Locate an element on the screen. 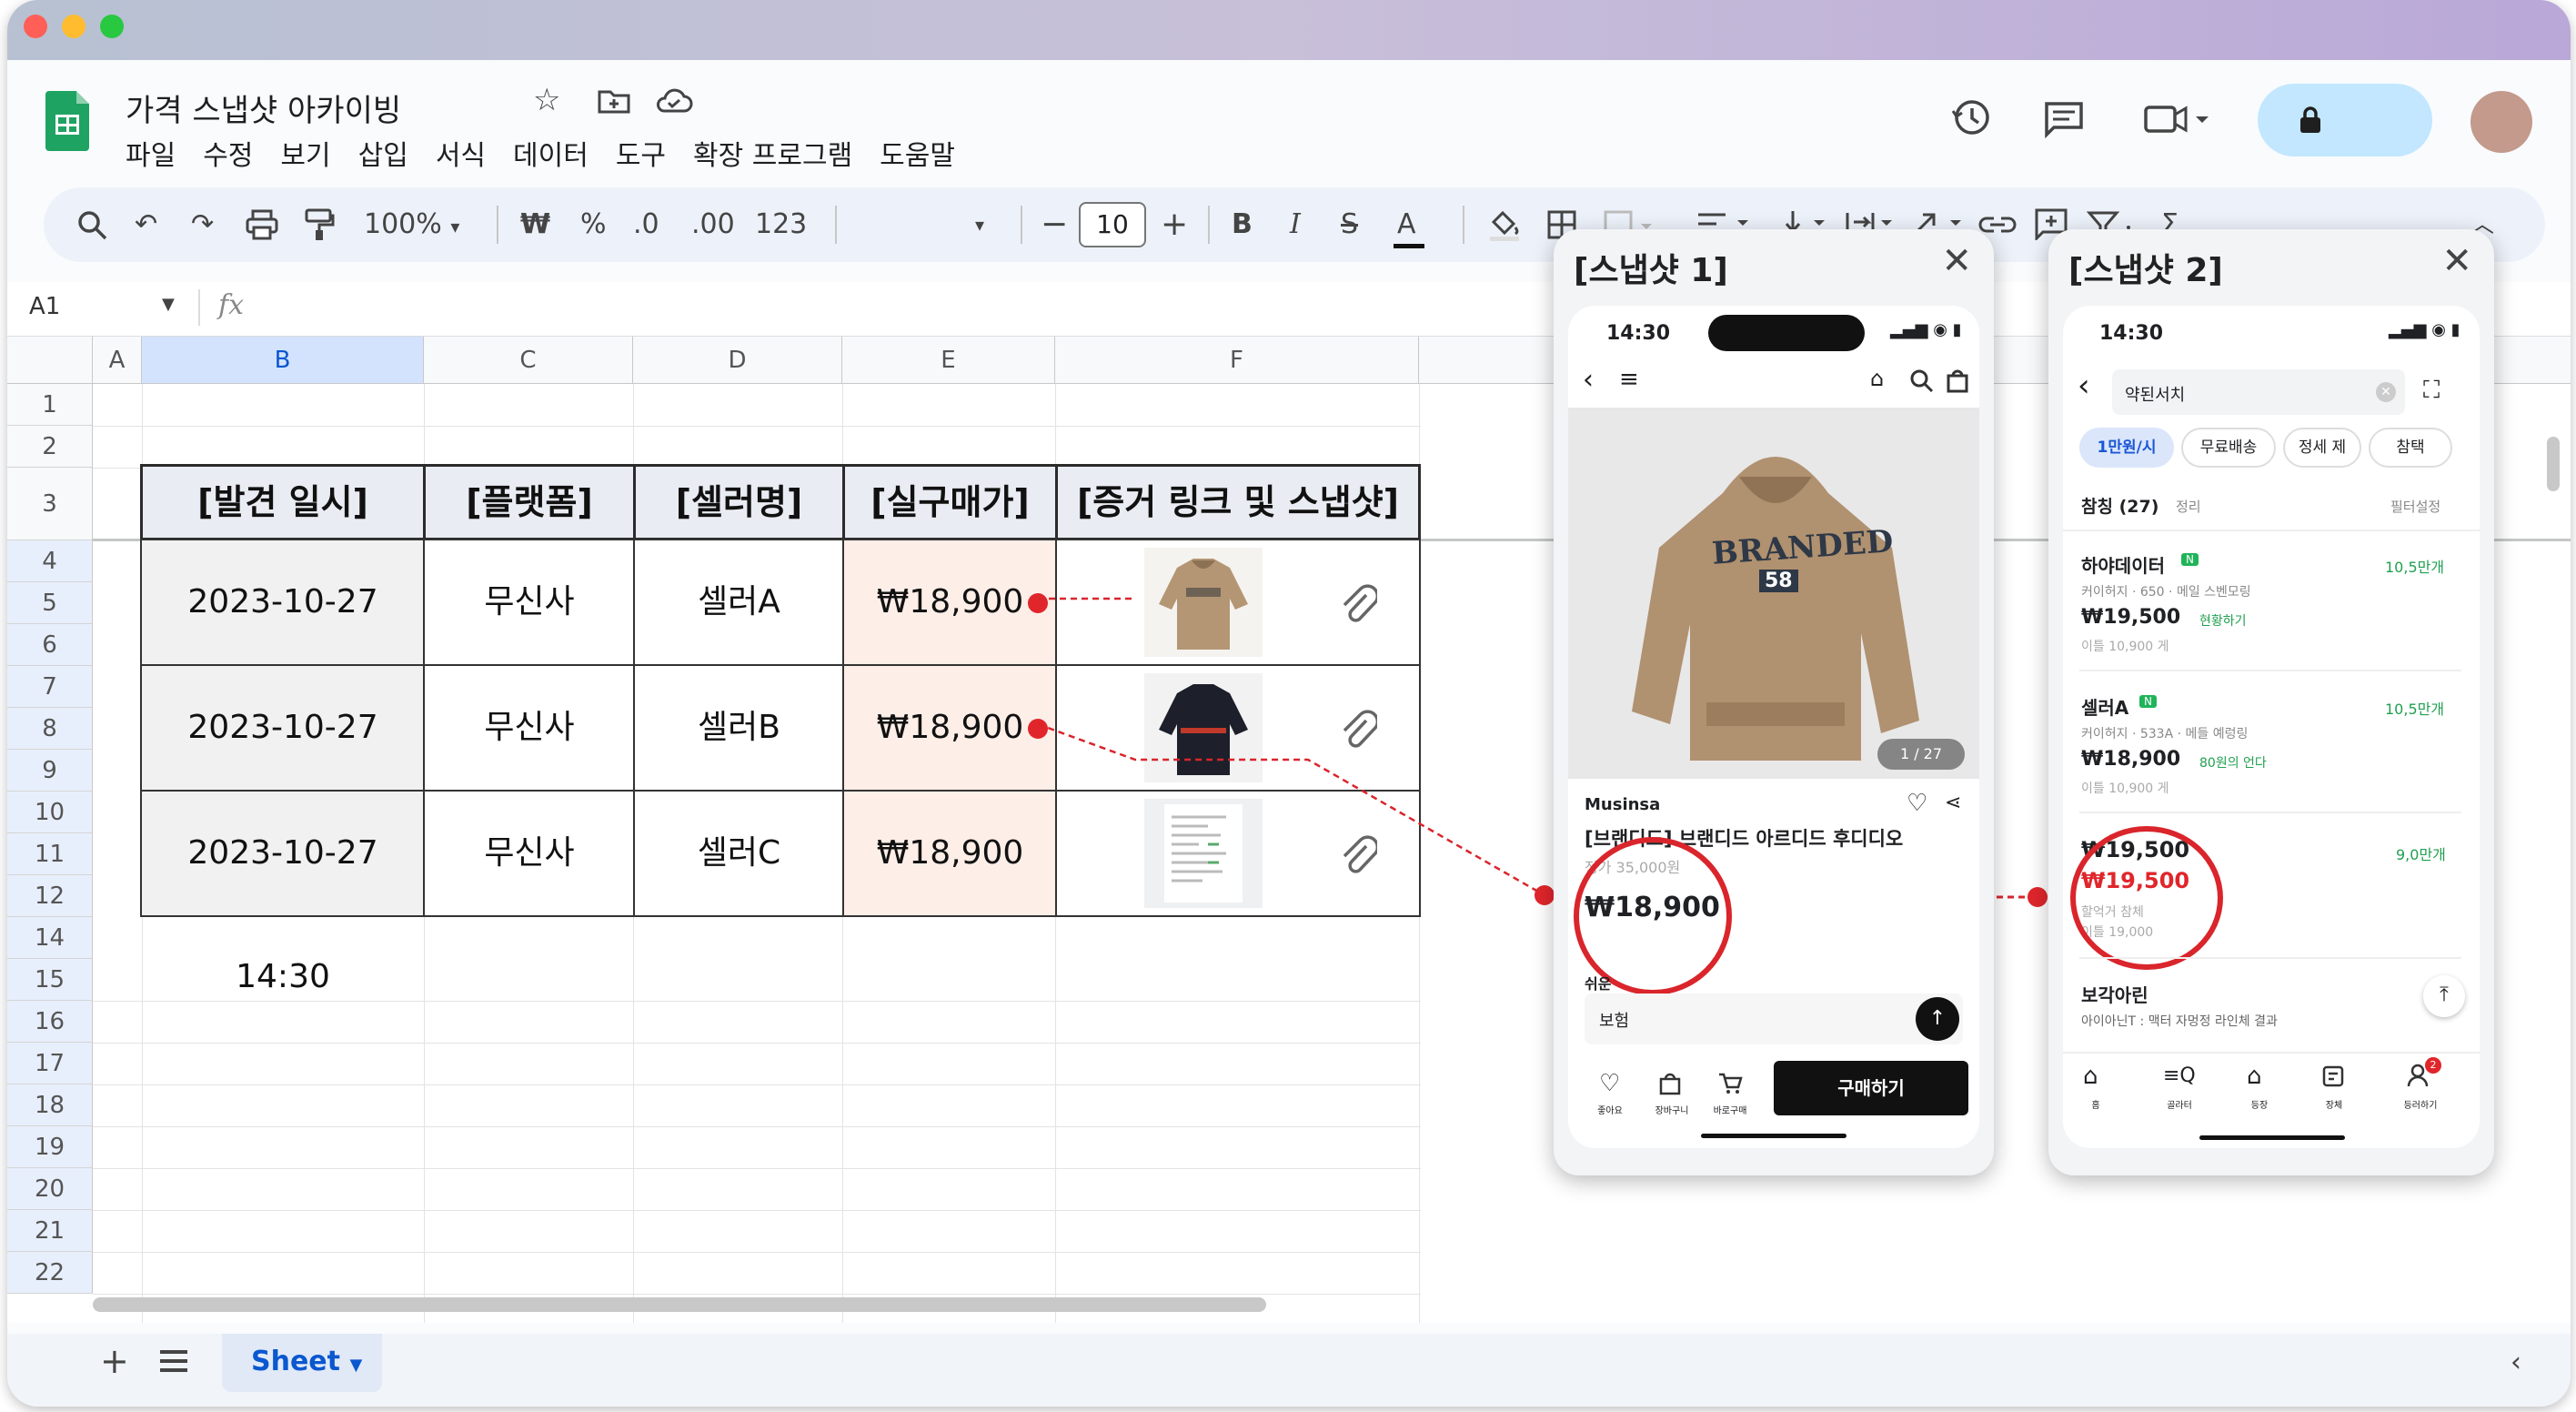  filter-chip-active: 1만원/시 is located at coordinates (2126, 448).